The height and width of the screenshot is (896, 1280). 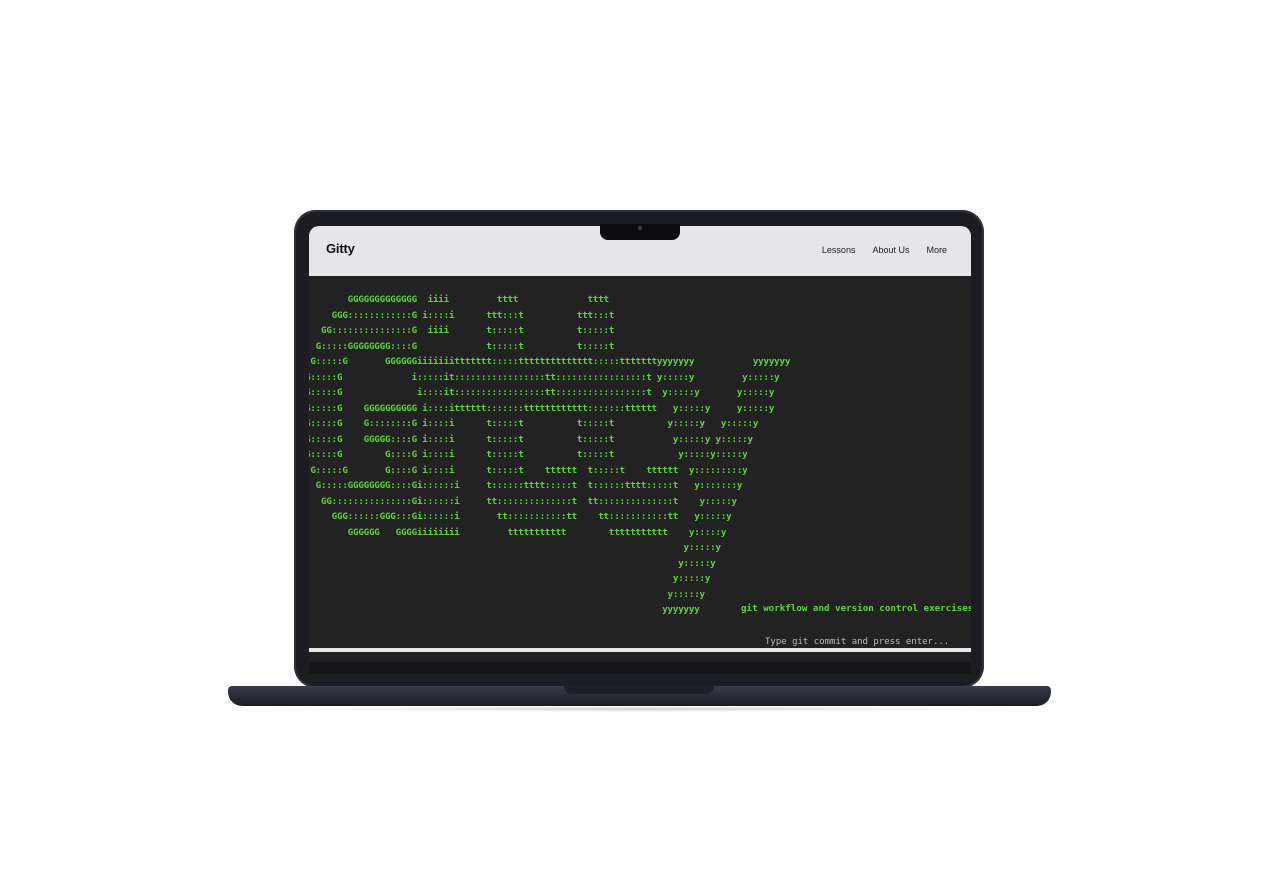 I want to click on laptop-shadow, so click(x=640, y=709).